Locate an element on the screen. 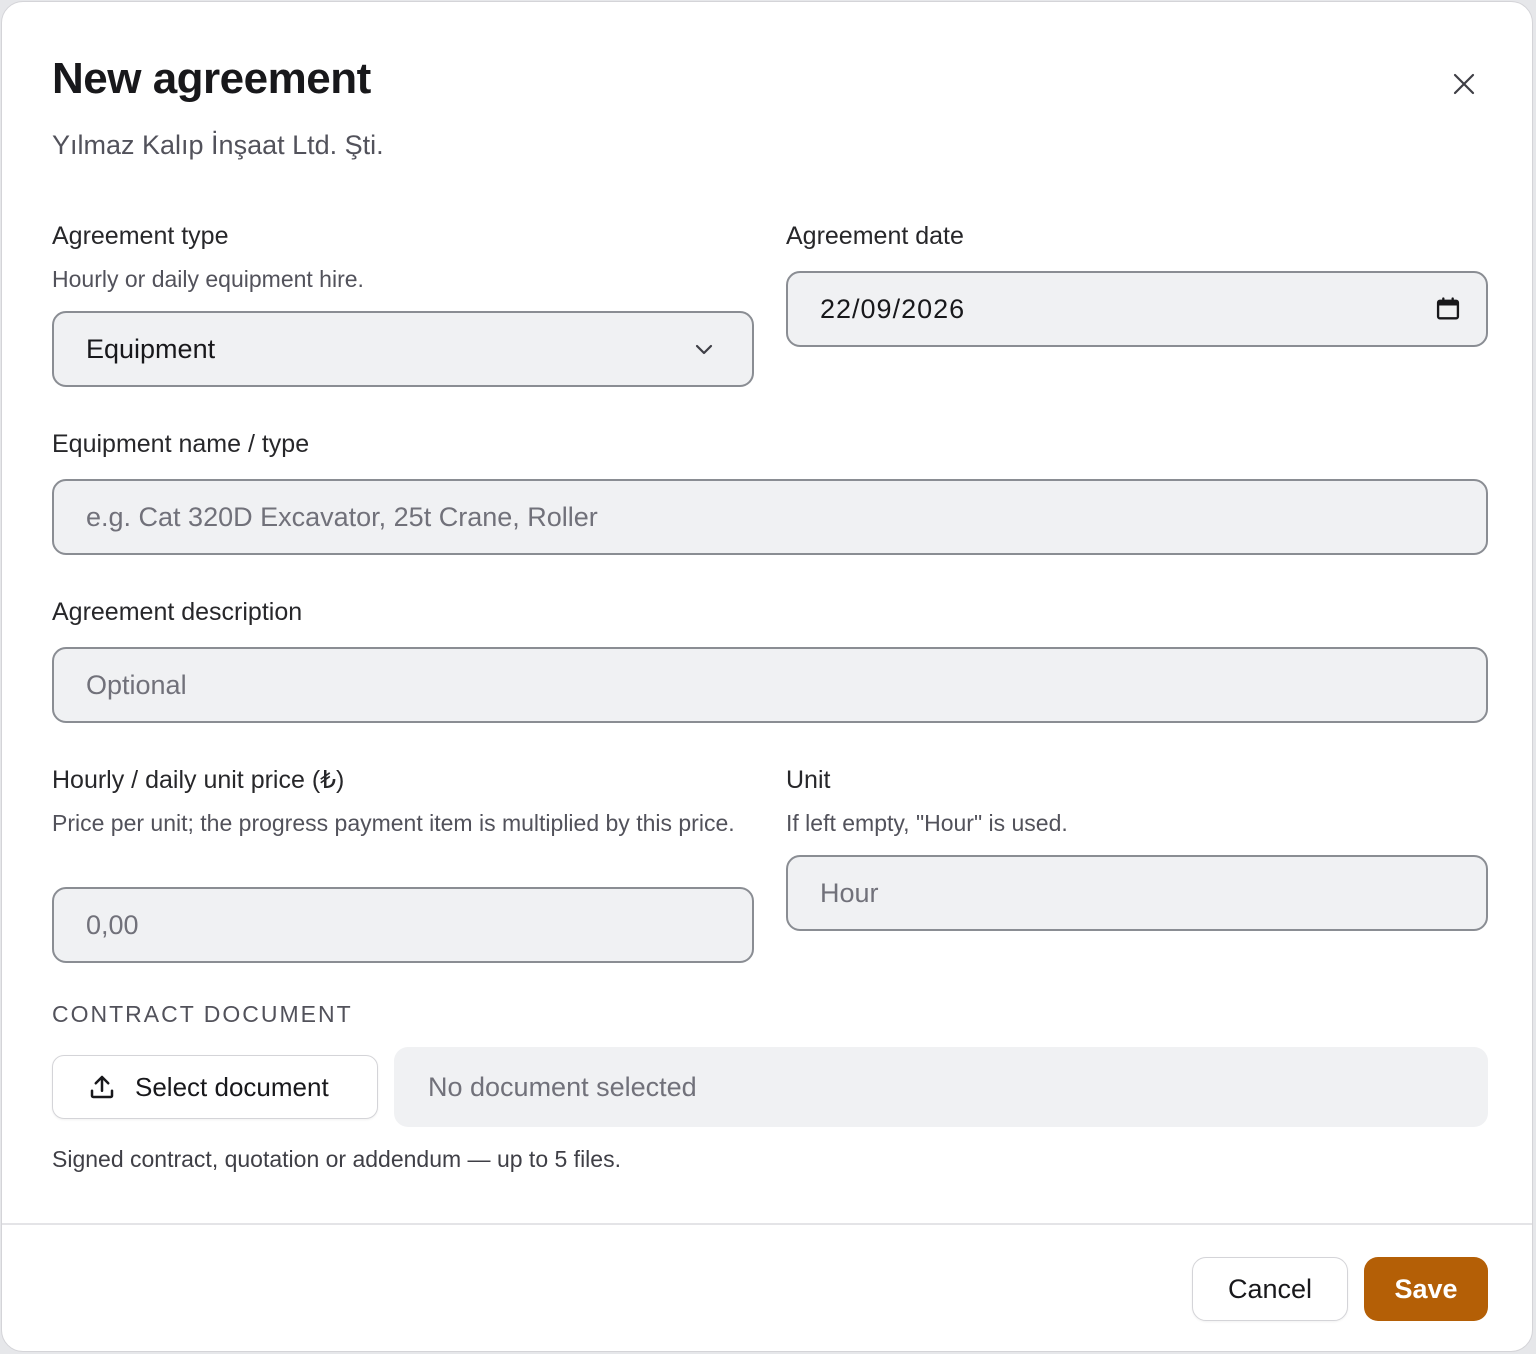 This screenshot has height=1354, width=1536. contract-document-heading: CONTRACT DOCUMENT is located at coordinates (202, 1014).